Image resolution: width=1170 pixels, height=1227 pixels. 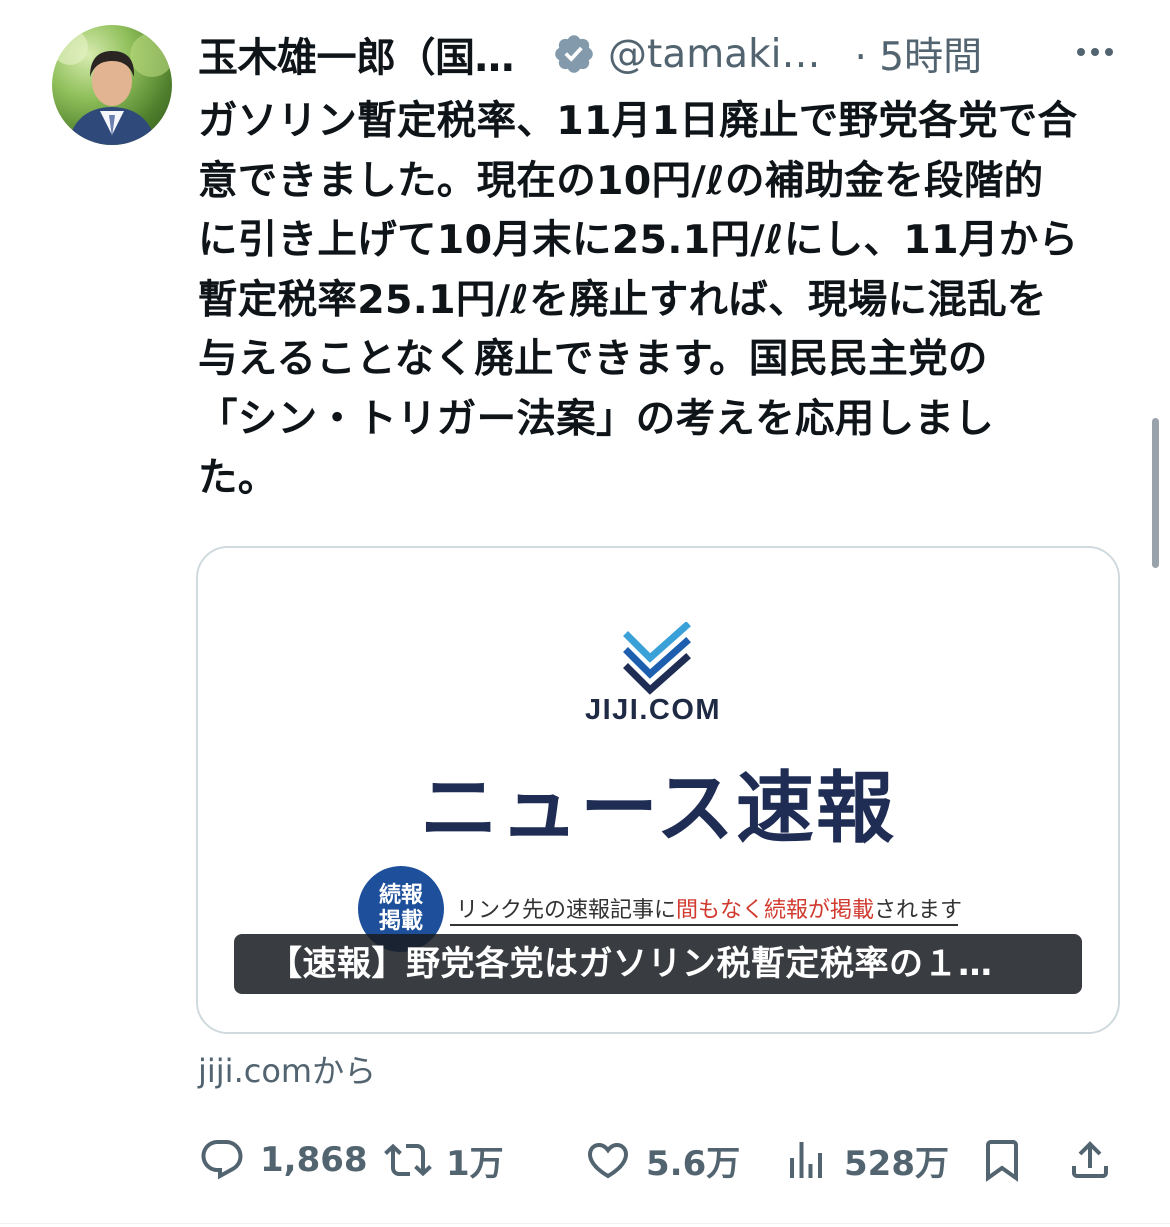 I want to click on notice-highlight: 間もなく続報が掲載, so click(x=775, y=910).